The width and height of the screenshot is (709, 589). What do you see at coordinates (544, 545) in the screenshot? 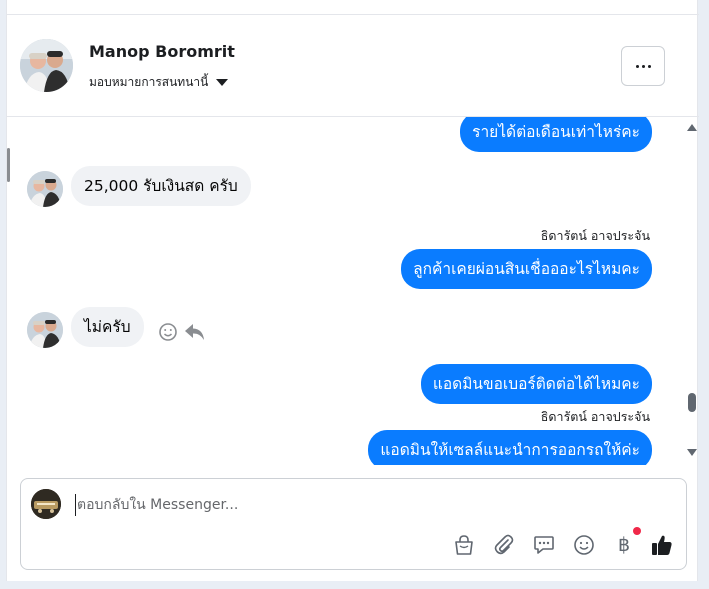
I see `chat-bubble-icon` at bounding box center [544, 545].